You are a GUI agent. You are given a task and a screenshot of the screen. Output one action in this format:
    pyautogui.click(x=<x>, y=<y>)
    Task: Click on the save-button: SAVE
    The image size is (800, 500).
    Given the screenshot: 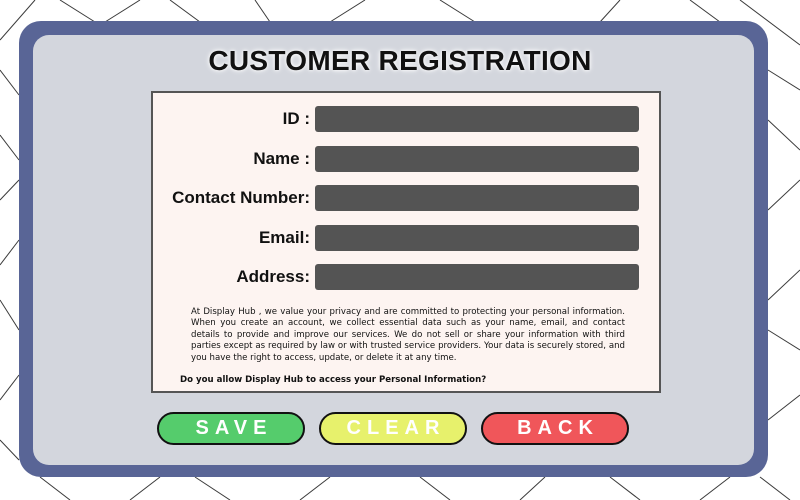 What is the action you would take?
    pyautogui.click(x=231, y=428)
    